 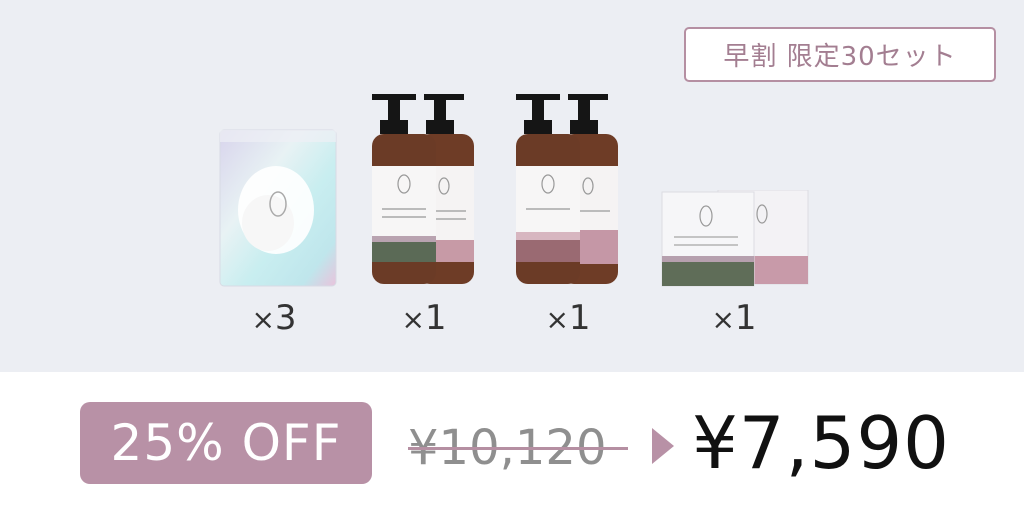 I want to click on early-bird-badge: 早割 限定30セット, so click(x=840, y=54).